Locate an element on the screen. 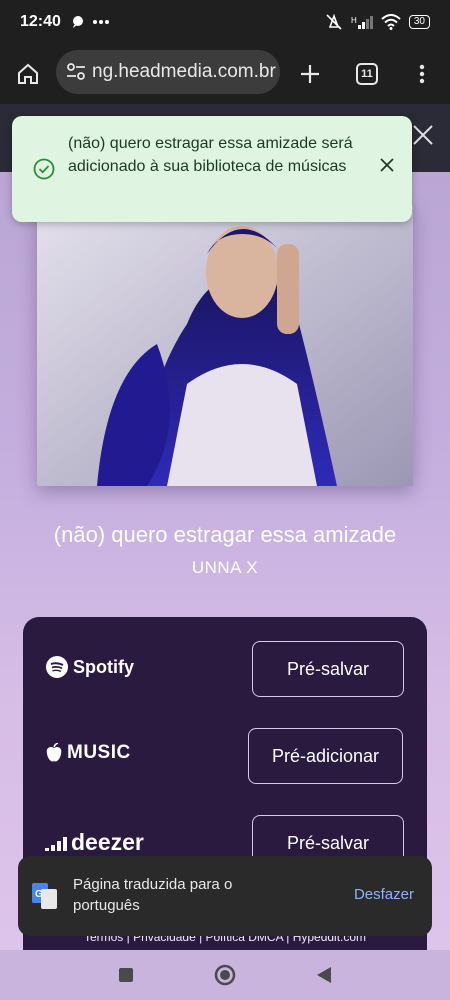  spotify-label: Spotify is located at coordinates (103, 666).